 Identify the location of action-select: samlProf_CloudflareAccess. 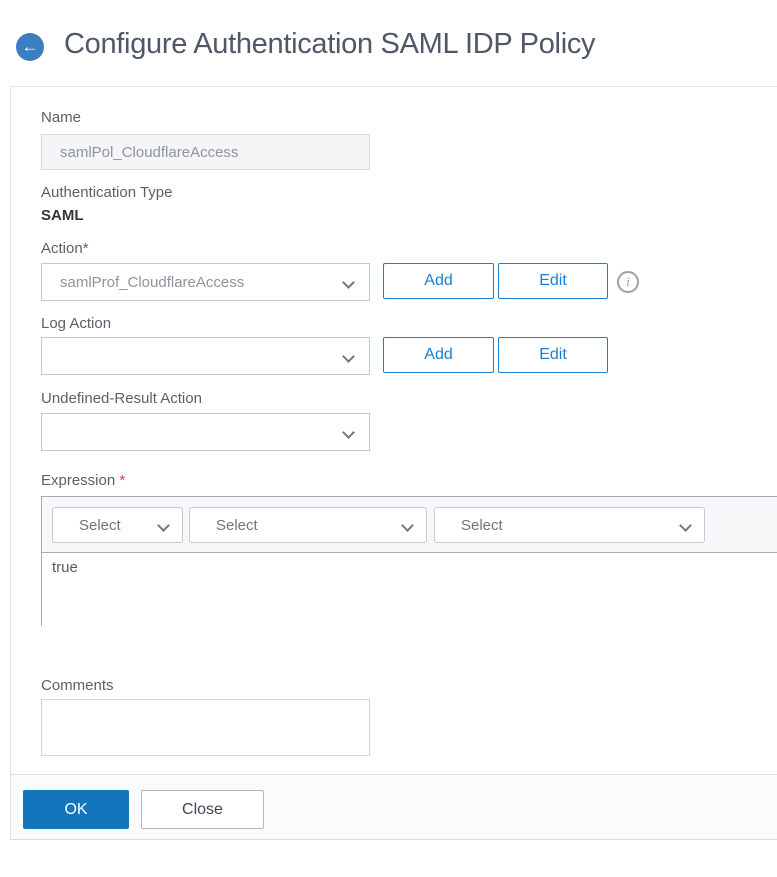
(205, 282).